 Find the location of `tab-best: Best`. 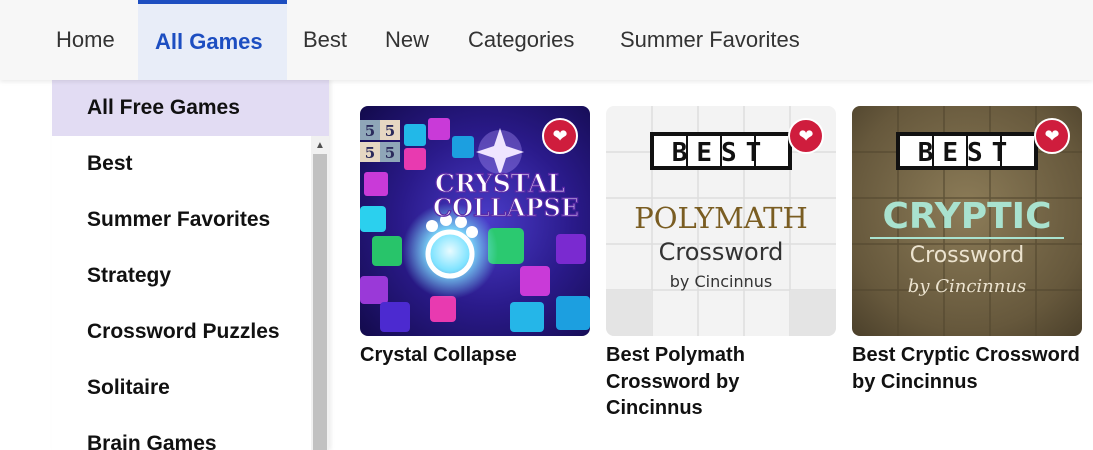

tab-best: Best is located at coordinates (322, 40).